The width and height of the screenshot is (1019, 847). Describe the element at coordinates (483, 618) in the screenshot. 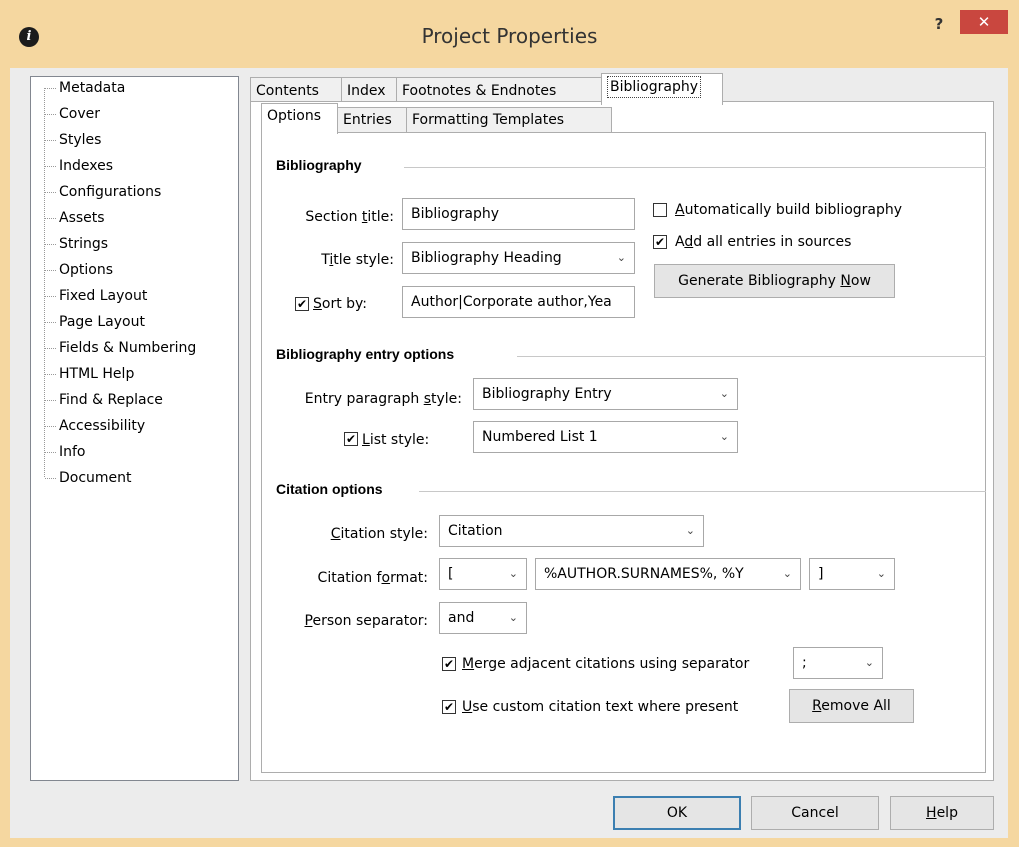

I see `person-separator-select: and ⌄` at that location.